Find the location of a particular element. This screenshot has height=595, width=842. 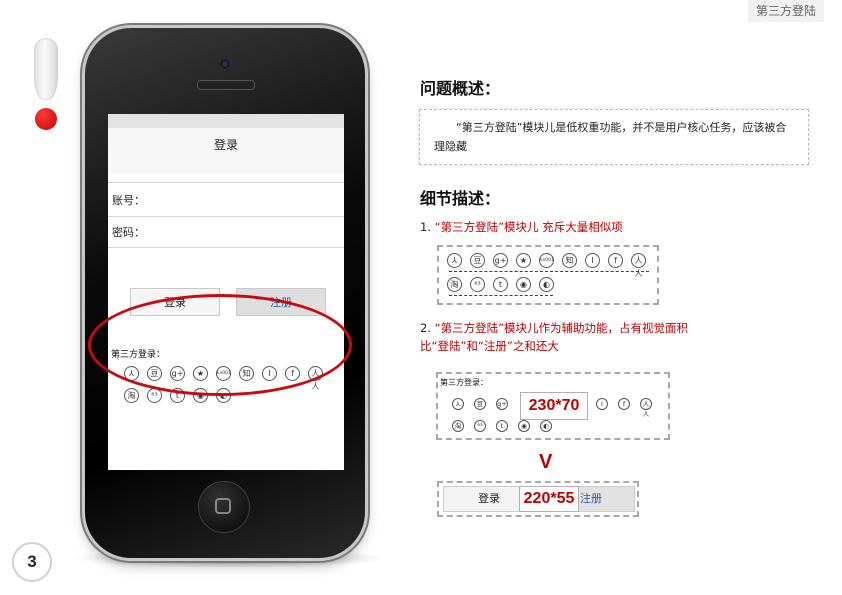

item-1-text: “第三方登陆”模块儿 充斥大量相似项 is located at coordinates (528, 227).